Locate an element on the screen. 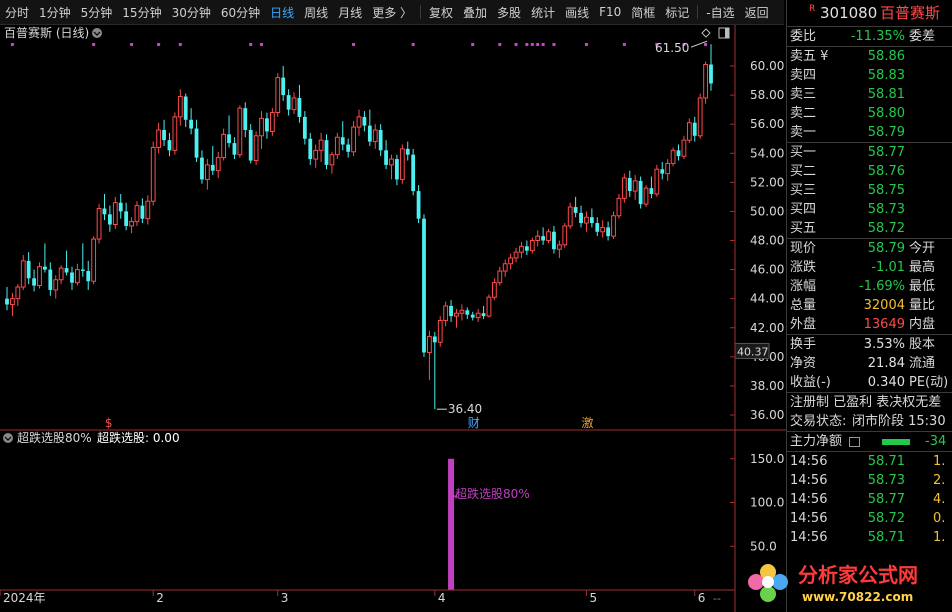 The image size is (952, 612). time-tick-label: 2 is located at coordinates (160, 598).